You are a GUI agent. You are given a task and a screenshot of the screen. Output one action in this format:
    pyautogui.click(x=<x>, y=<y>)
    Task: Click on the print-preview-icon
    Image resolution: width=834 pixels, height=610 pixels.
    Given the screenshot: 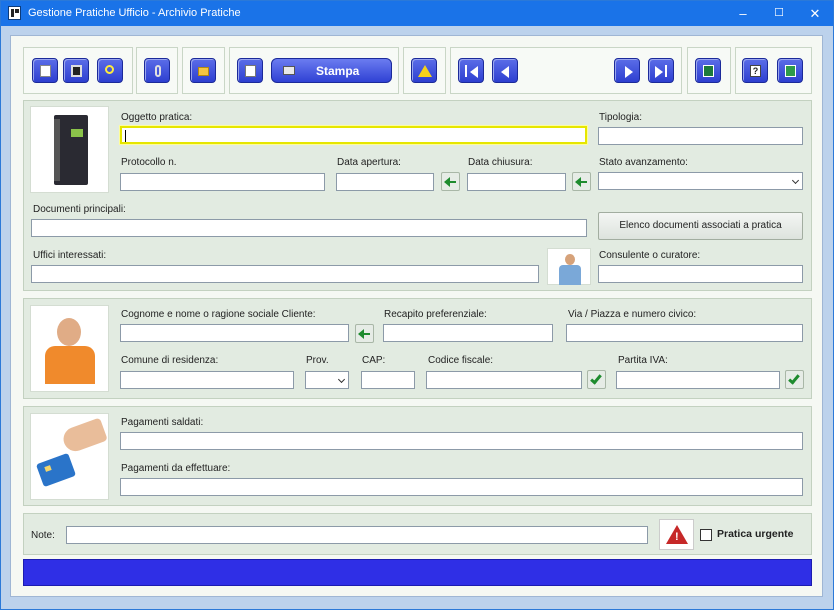 What is the action you would take?
    pyautogui.click(x=250, y=71)
    